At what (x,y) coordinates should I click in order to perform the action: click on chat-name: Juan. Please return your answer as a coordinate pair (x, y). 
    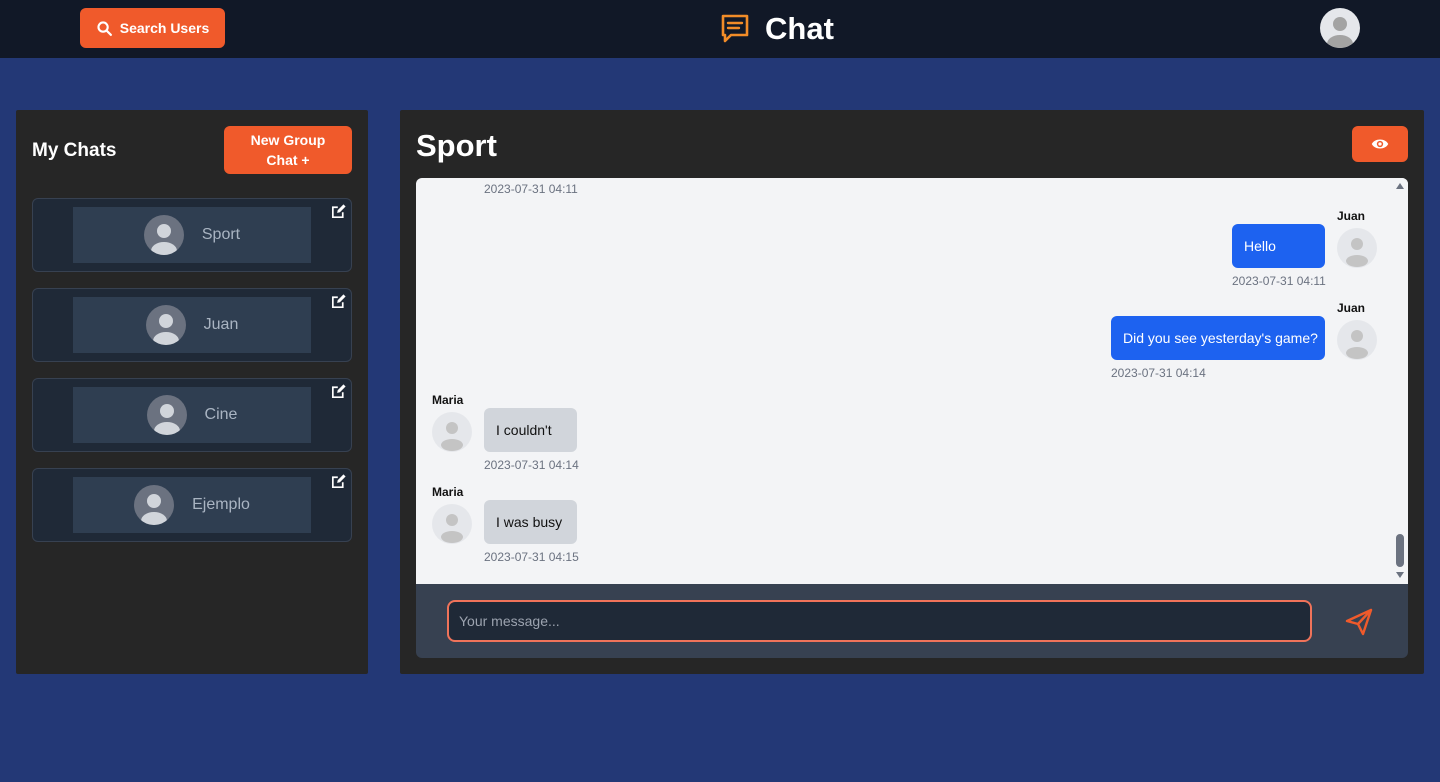
    Looking at the image, I should click on (221, 324).